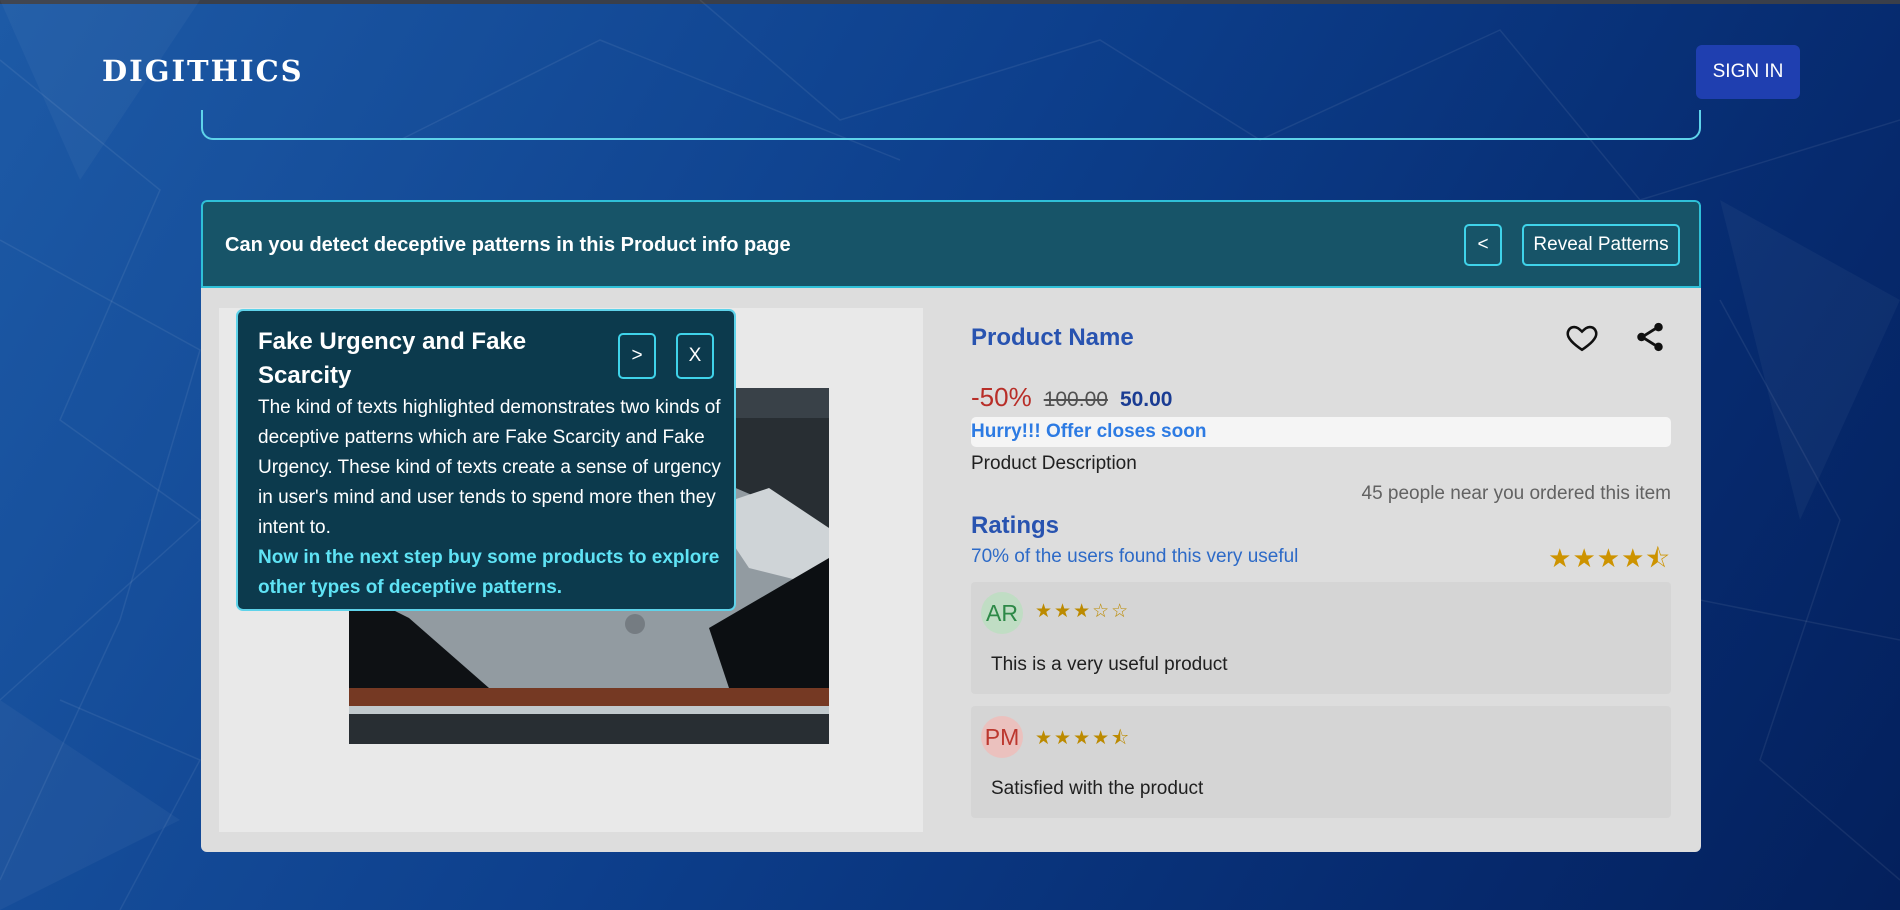 The width and height of the screenshot is (1900, 910). Describe the element at coordinates (951, 125) in the screenshot. I see `previous-panel-edge` at that location.